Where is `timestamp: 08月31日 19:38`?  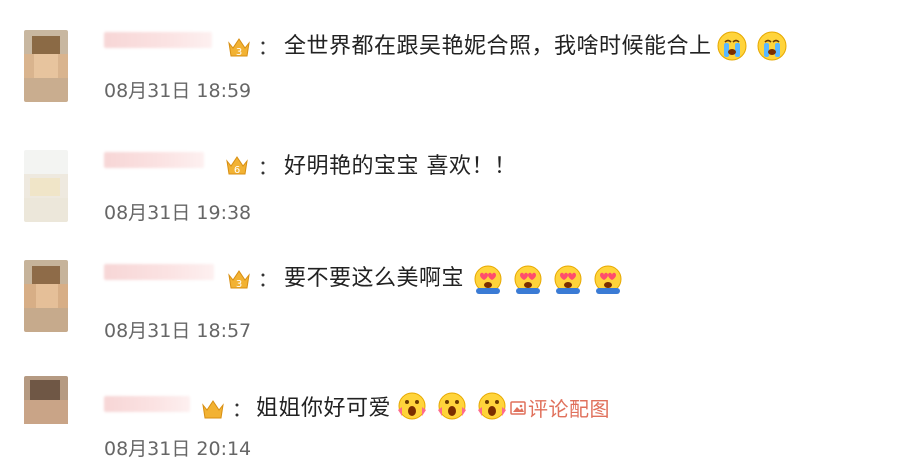
timestamp: 08月31日 19:38 is located at coordinates (178, 213).